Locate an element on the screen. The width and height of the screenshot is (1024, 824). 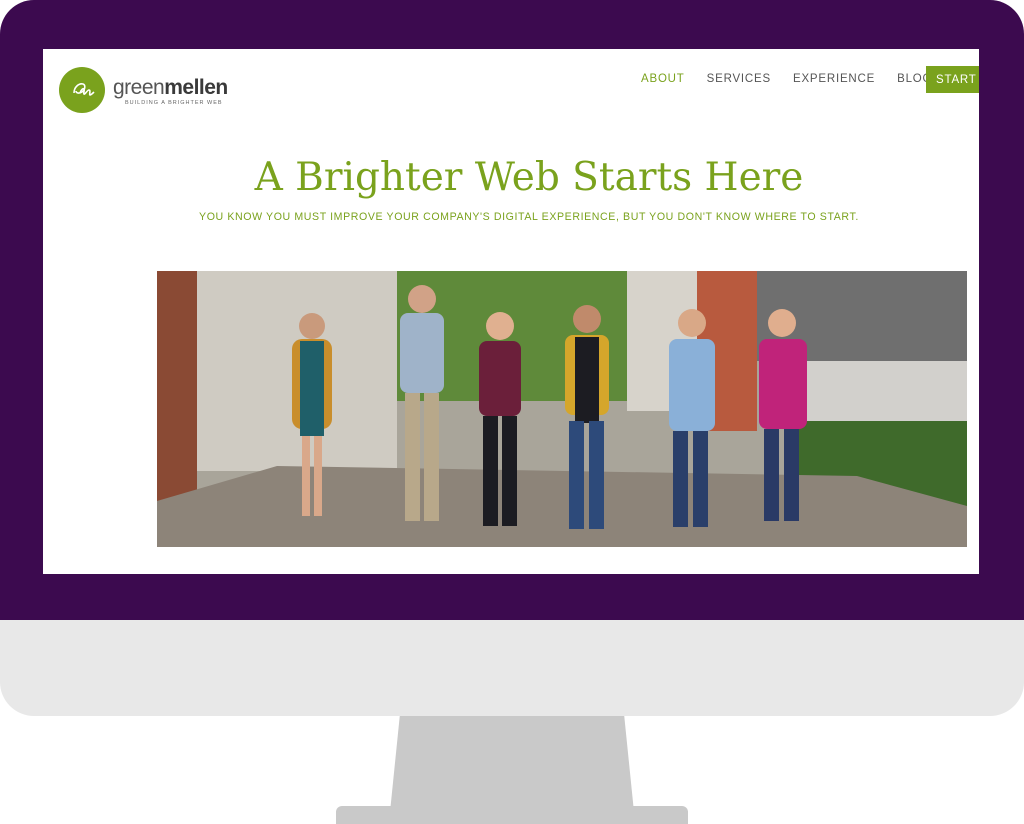
gm-monogram-icon is located at coordinates (82, 90).